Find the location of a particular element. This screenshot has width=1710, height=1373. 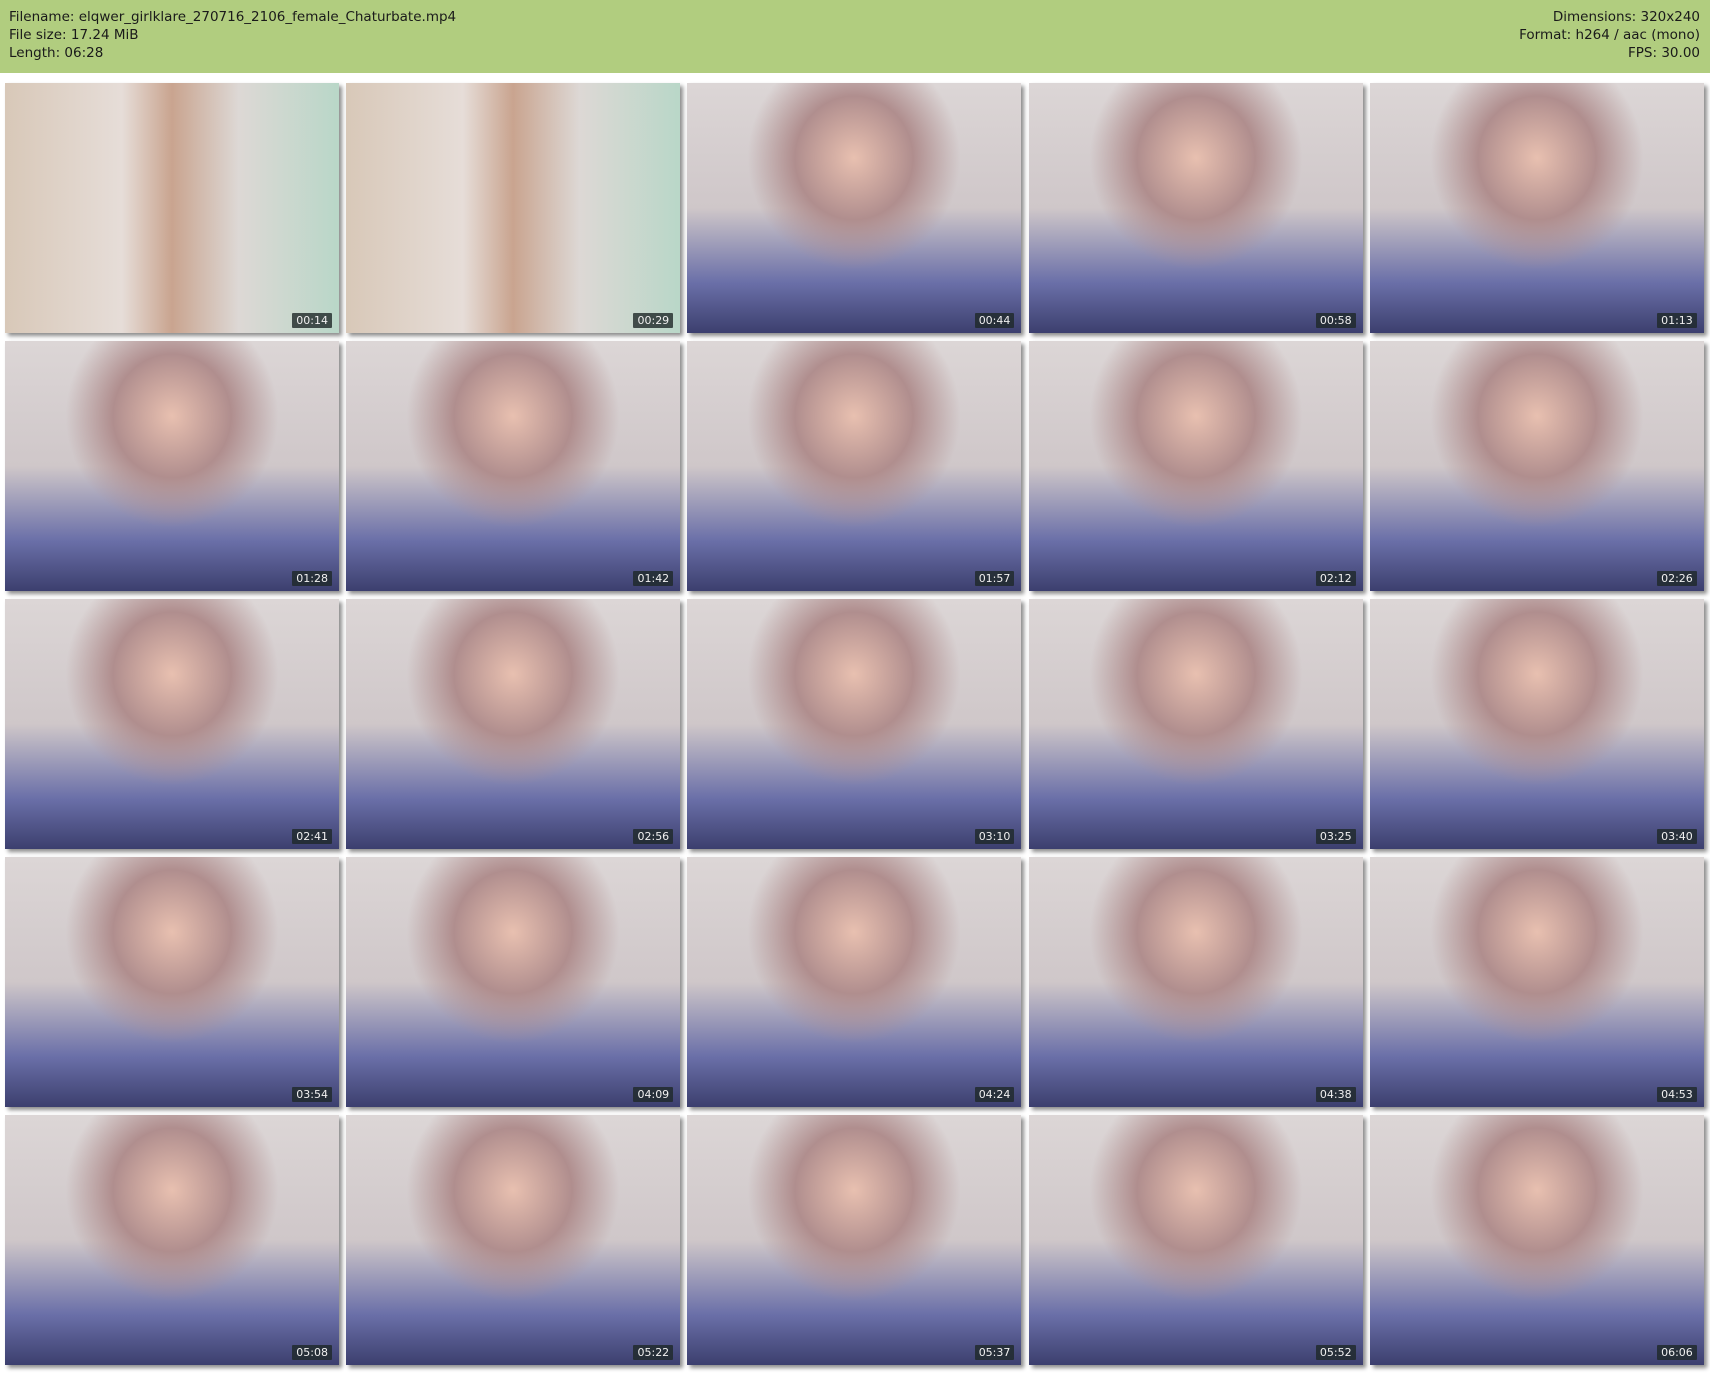

timestamp-label: 03:10 is located at coordinates (994, 836).